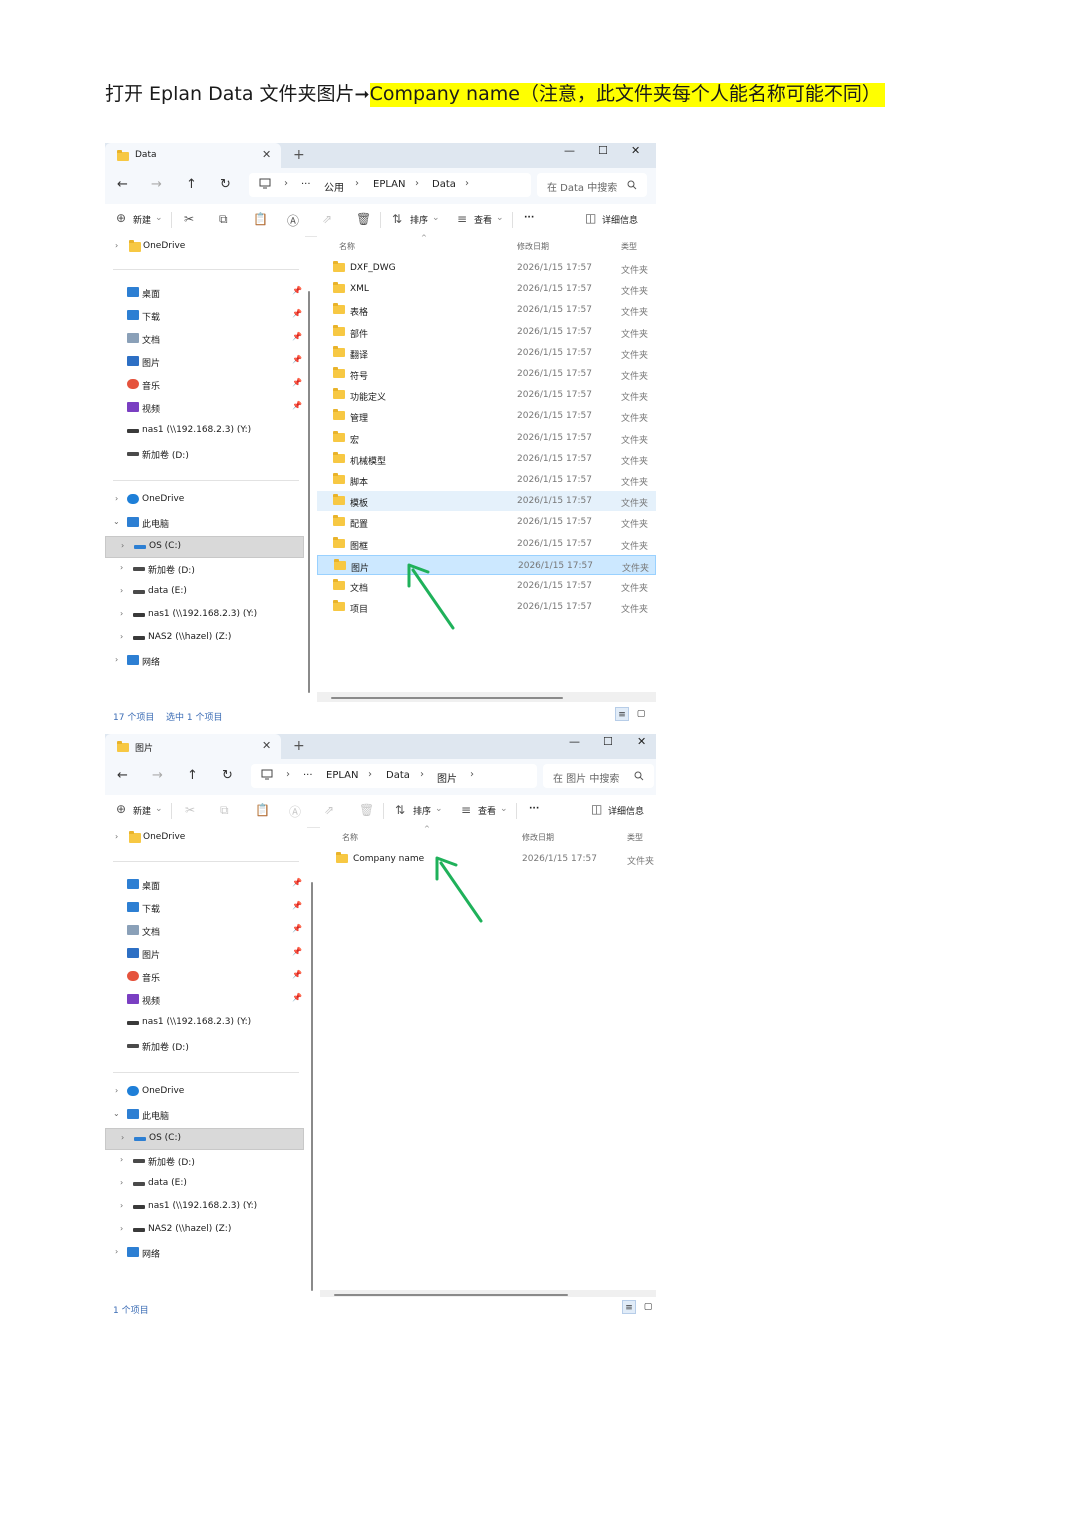 The width and height of the screenshot is (1080, 1527). What do you see at coordinates (459, 889) in the screenshot?
I see `arrow-to-company-folder` at bounding box center [459, 889].